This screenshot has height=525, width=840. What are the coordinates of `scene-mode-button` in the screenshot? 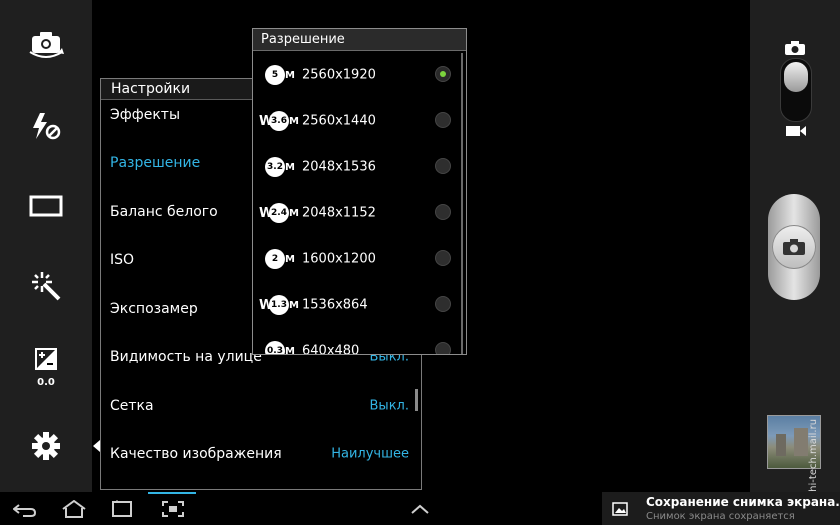 It's located at (46, 286).